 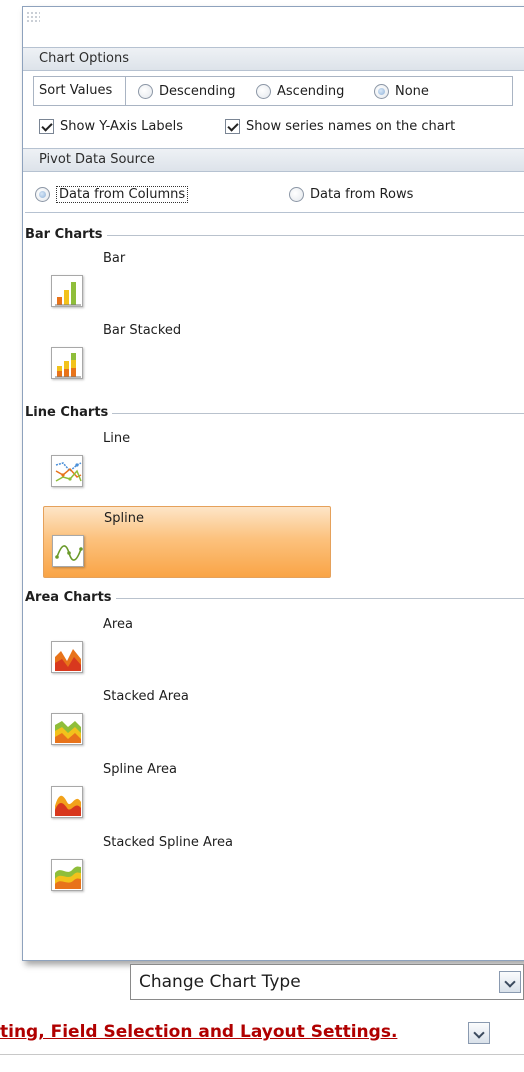 What do you see at coordinates (114, 258) in the screenshot?
I see `chart-item-label: Bar` at bounding box center [114, 258].